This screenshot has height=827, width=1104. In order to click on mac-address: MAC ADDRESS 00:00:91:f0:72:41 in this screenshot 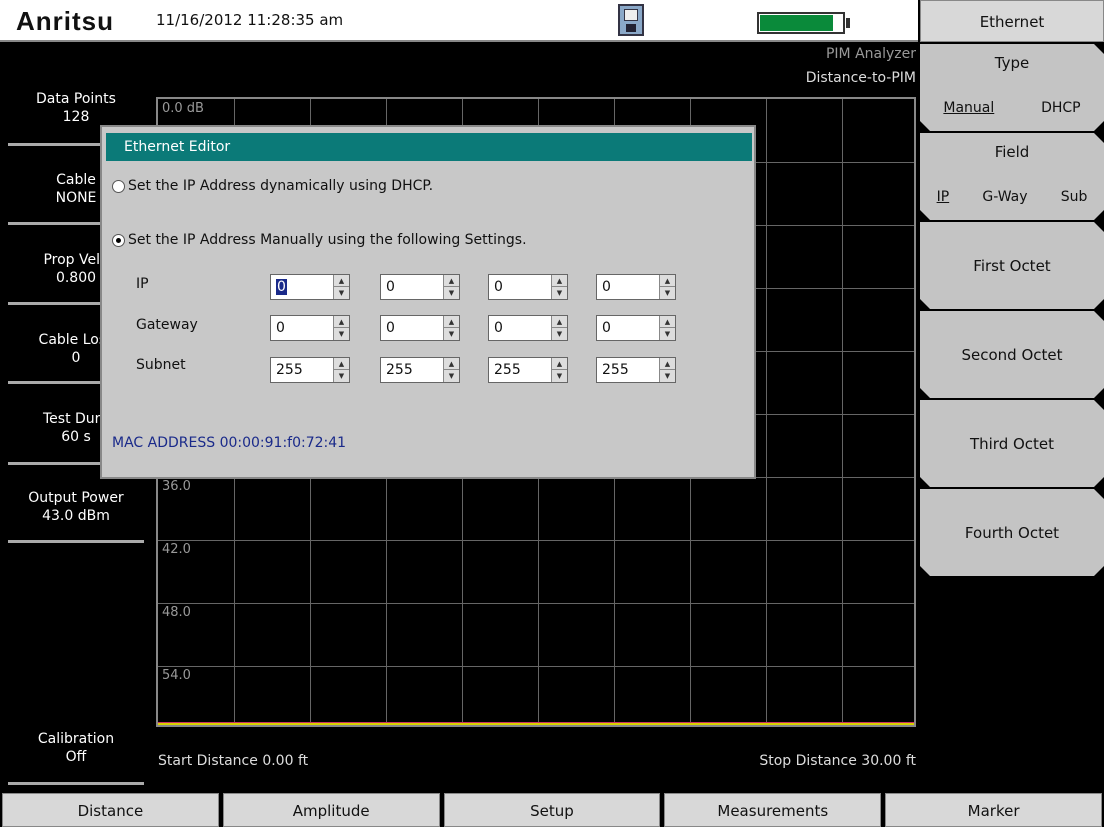, I will do `click(229, 443)`.